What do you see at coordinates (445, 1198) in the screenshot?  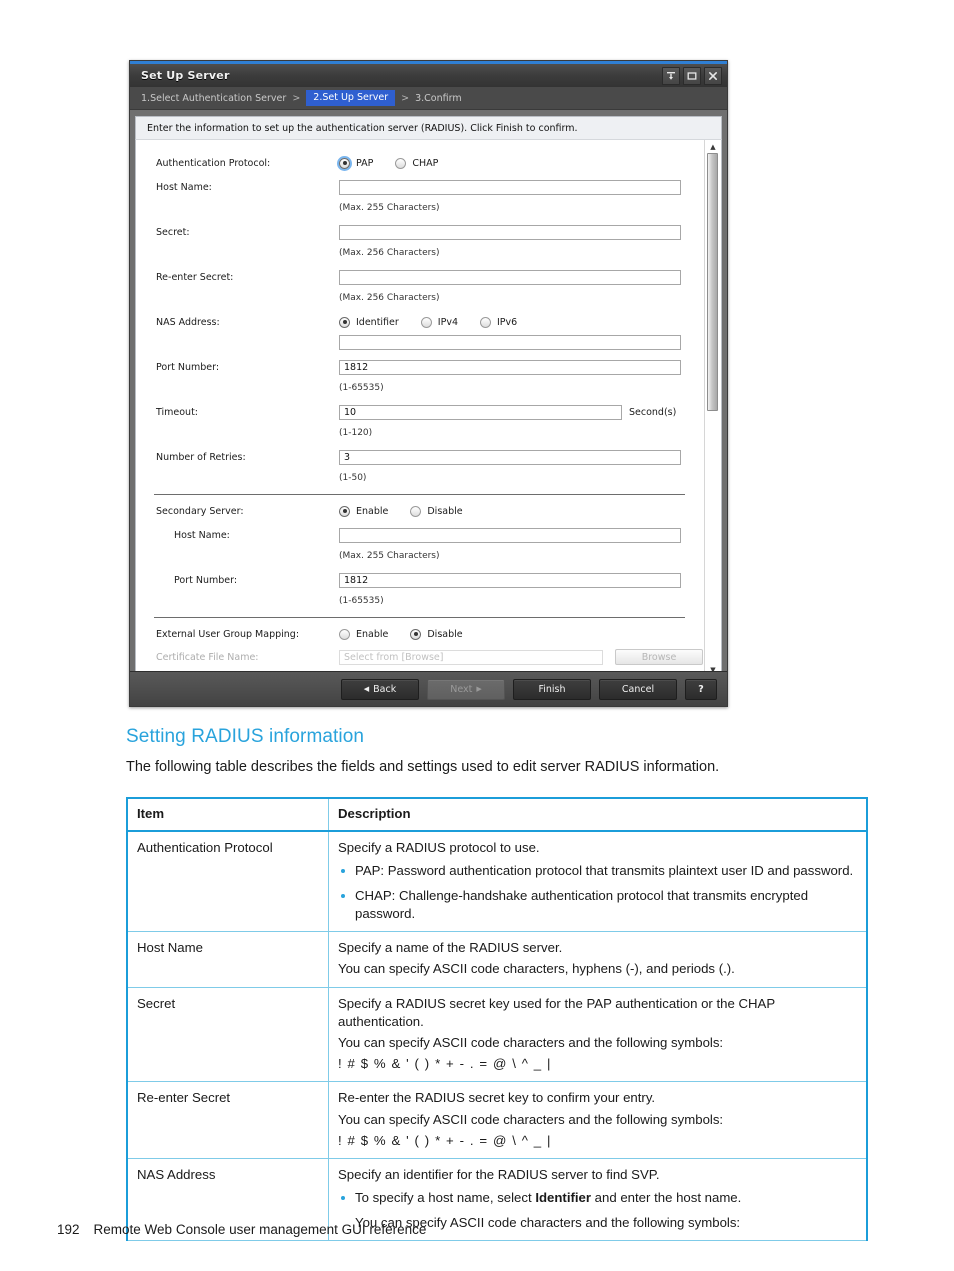 I see `bullet-pre: To specify a host name, select` at bounding box center [445, 1198].